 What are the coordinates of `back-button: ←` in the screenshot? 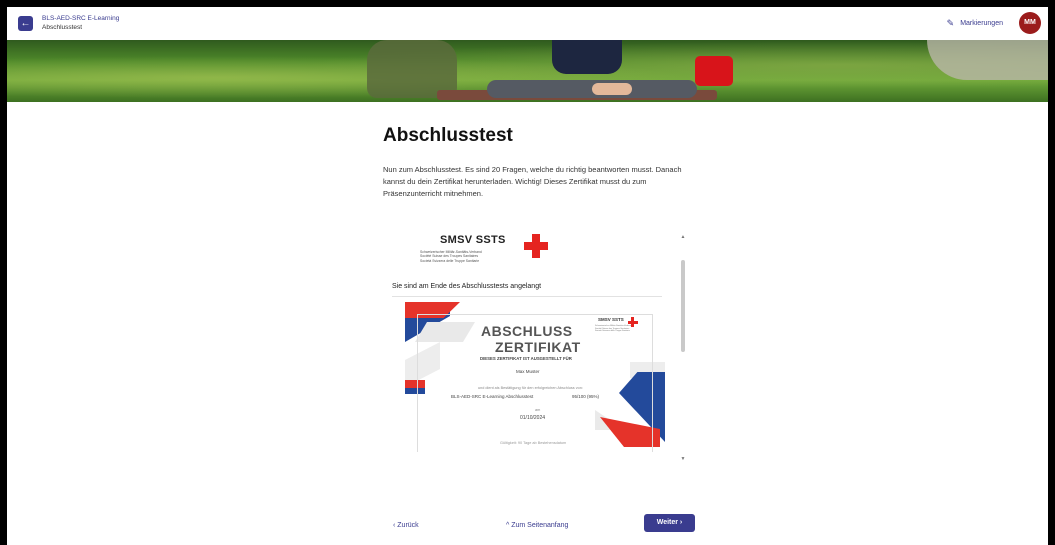 It's located at (25, 23).